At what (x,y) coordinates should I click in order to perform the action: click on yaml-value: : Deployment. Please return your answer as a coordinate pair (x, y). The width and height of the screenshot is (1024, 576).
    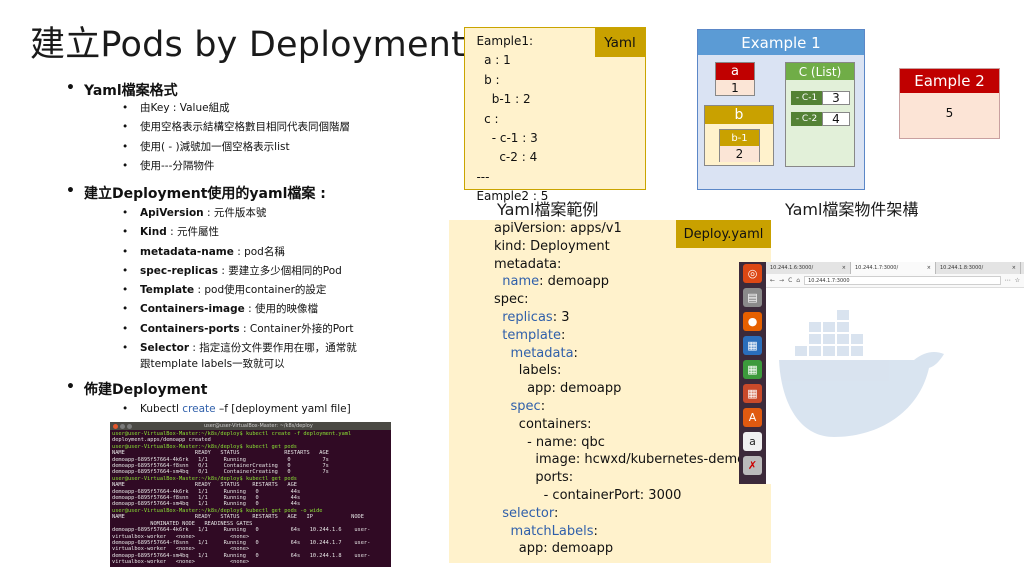
    Looking at the image, I should click on (565, 246).